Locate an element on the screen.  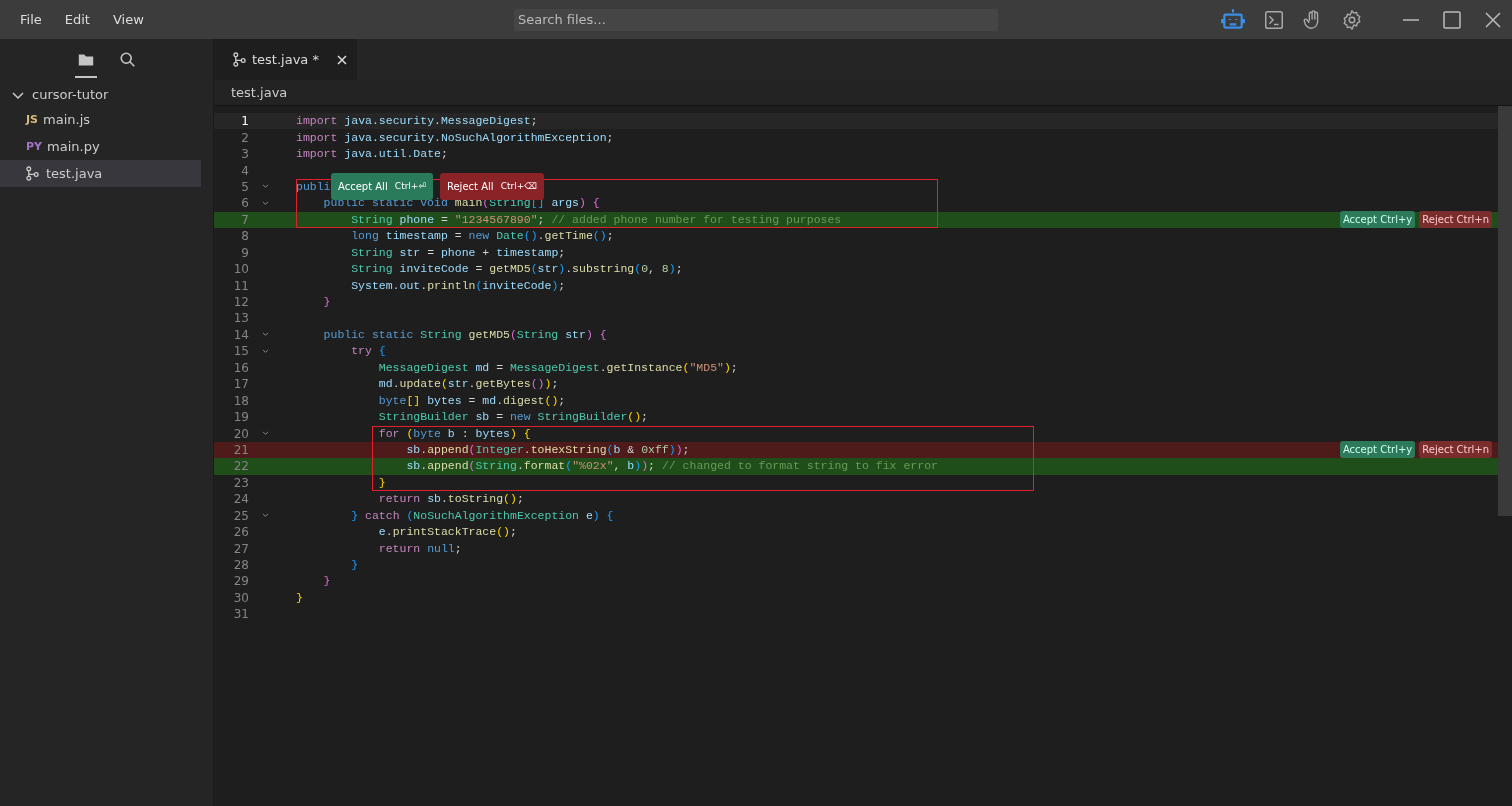
code-line: } catch (NoSuchAlgorithmException e) { is located at coordinates (482, 515).